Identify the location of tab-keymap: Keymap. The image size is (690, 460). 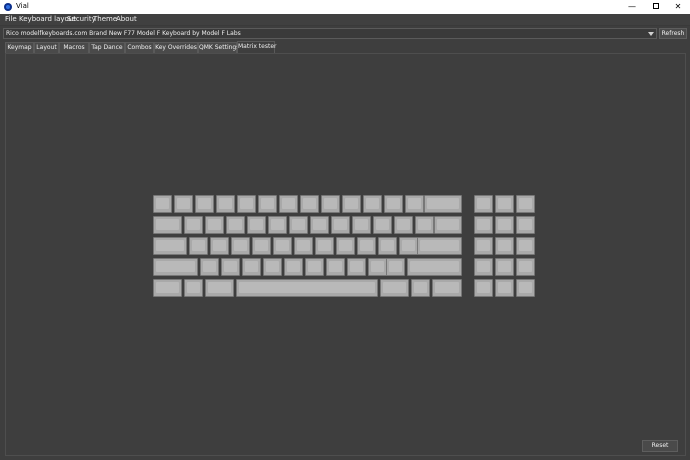
(19, 47).